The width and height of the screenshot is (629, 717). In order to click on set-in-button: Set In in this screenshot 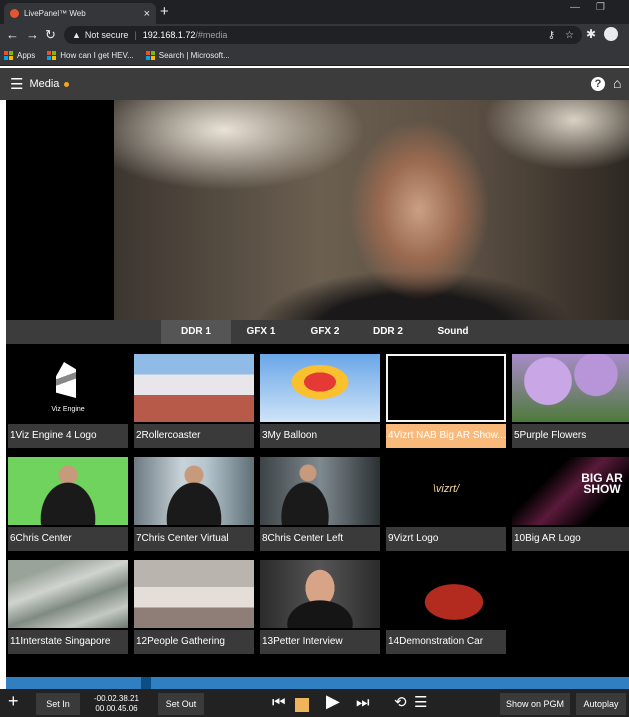, I will do `click(58, 704)`.